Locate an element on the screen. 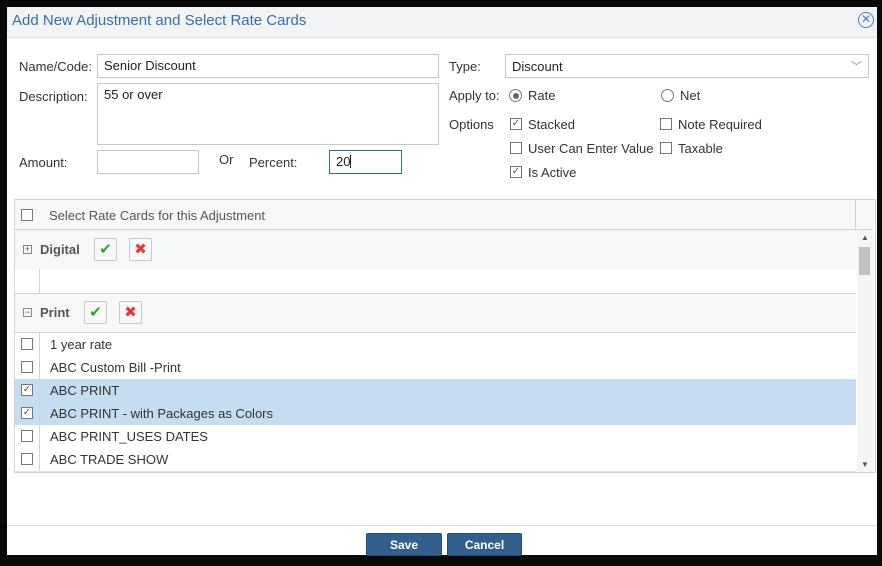 The height and width of the screenshot is (566, 882). rate-card-name: ABC Custom Bill -Print is located at coordinates (115, 367).